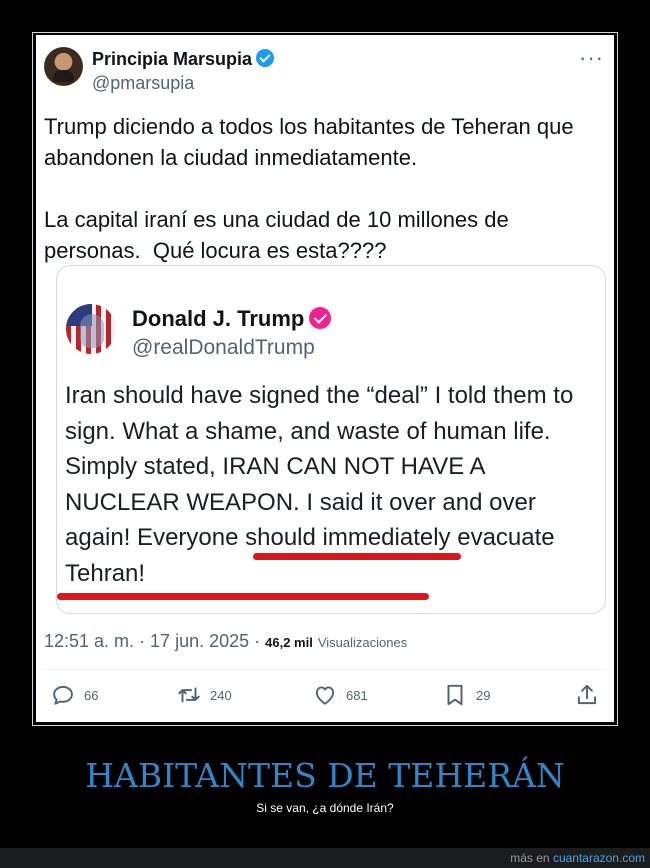 Image resolution: width=650 pixels, height=868 pixels. I want to click on reply-button: 66, so click(74, 695).